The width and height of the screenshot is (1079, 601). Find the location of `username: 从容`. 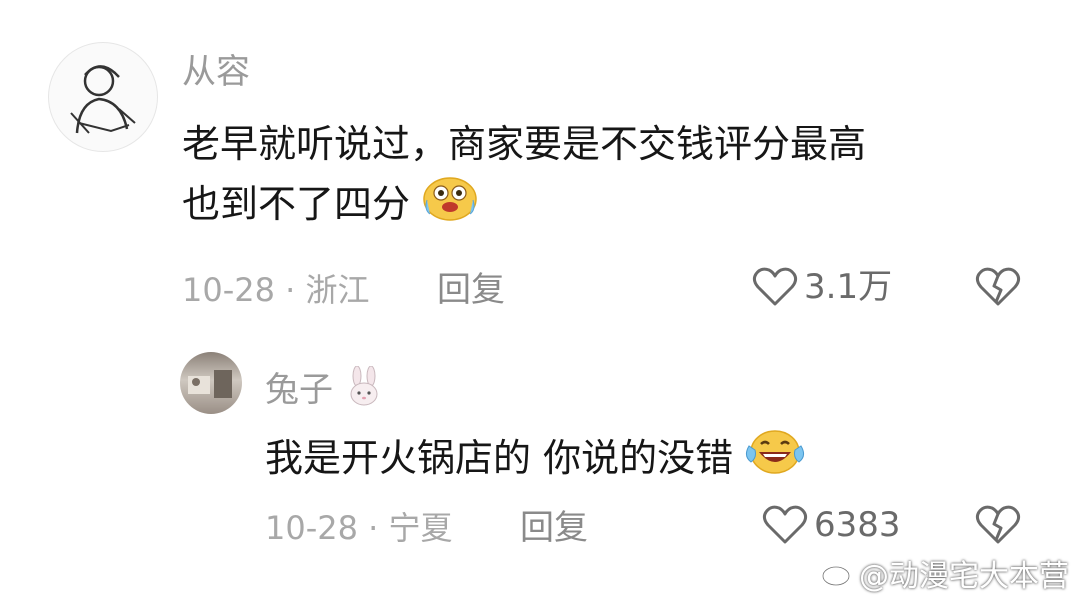

username: 从容 is located at coordinates (216, 72).